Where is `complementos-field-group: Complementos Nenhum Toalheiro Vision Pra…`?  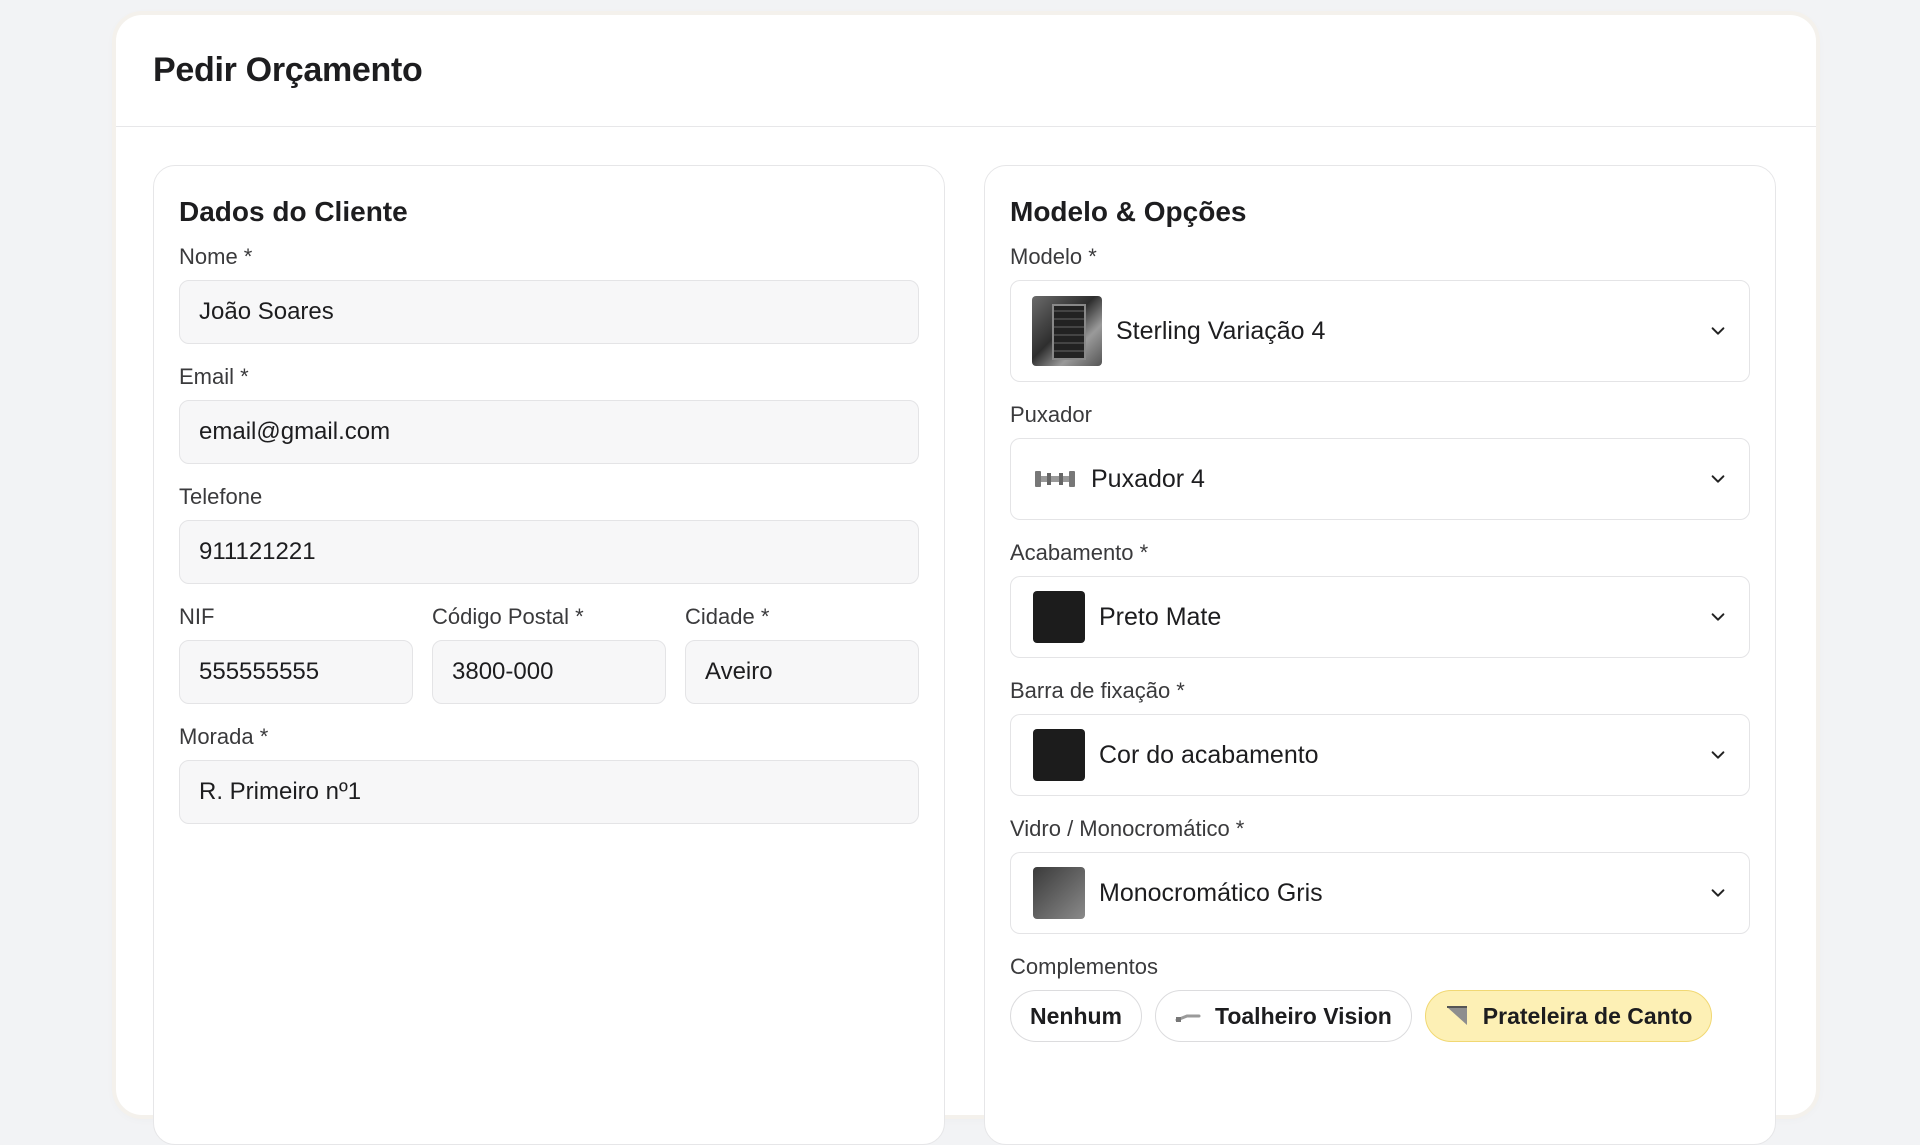 complementos-field-group: Complementos Nenhum Toalheiro Vision Pra… is located at coordinates (1380, 998).